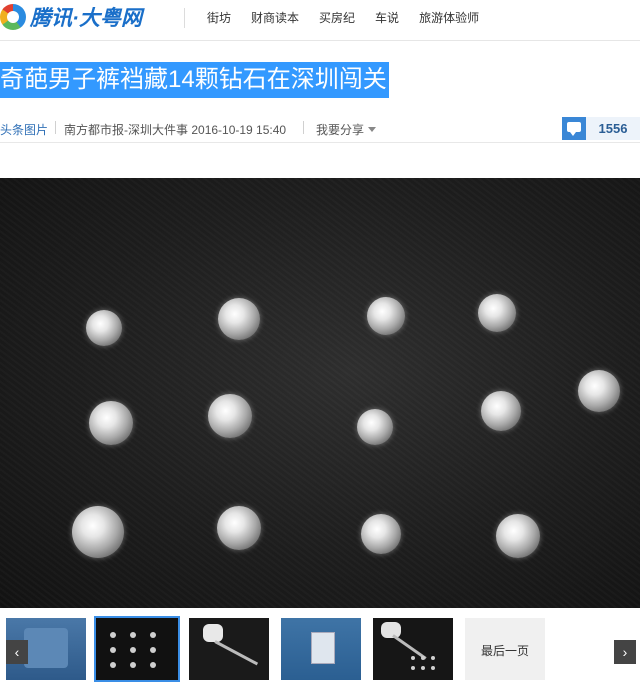 This screenshot has height=682, width=640. Describe the element at coordinates (275, 17) in the screenshot. I see `nav-item-caishang: 财商读本` at that location.